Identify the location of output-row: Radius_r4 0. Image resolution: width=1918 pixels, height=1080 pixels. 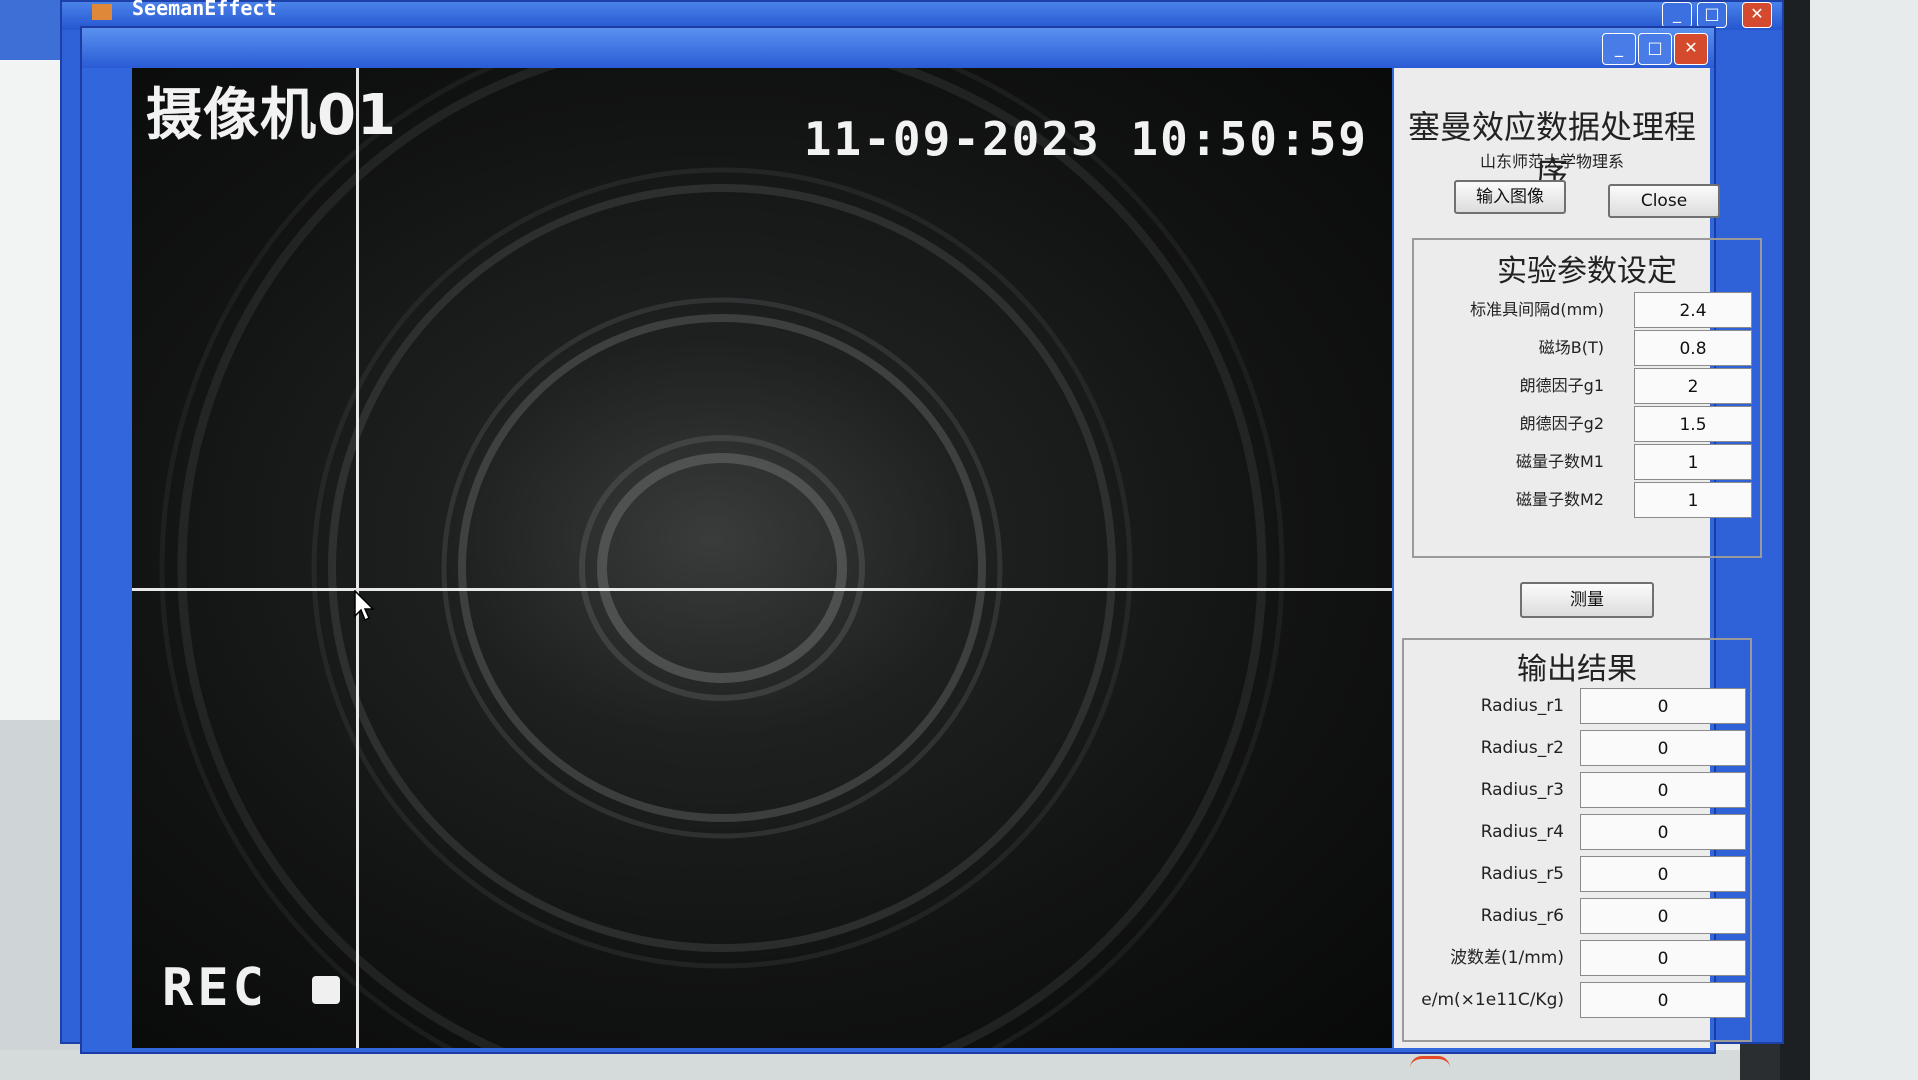
(1577, 832).